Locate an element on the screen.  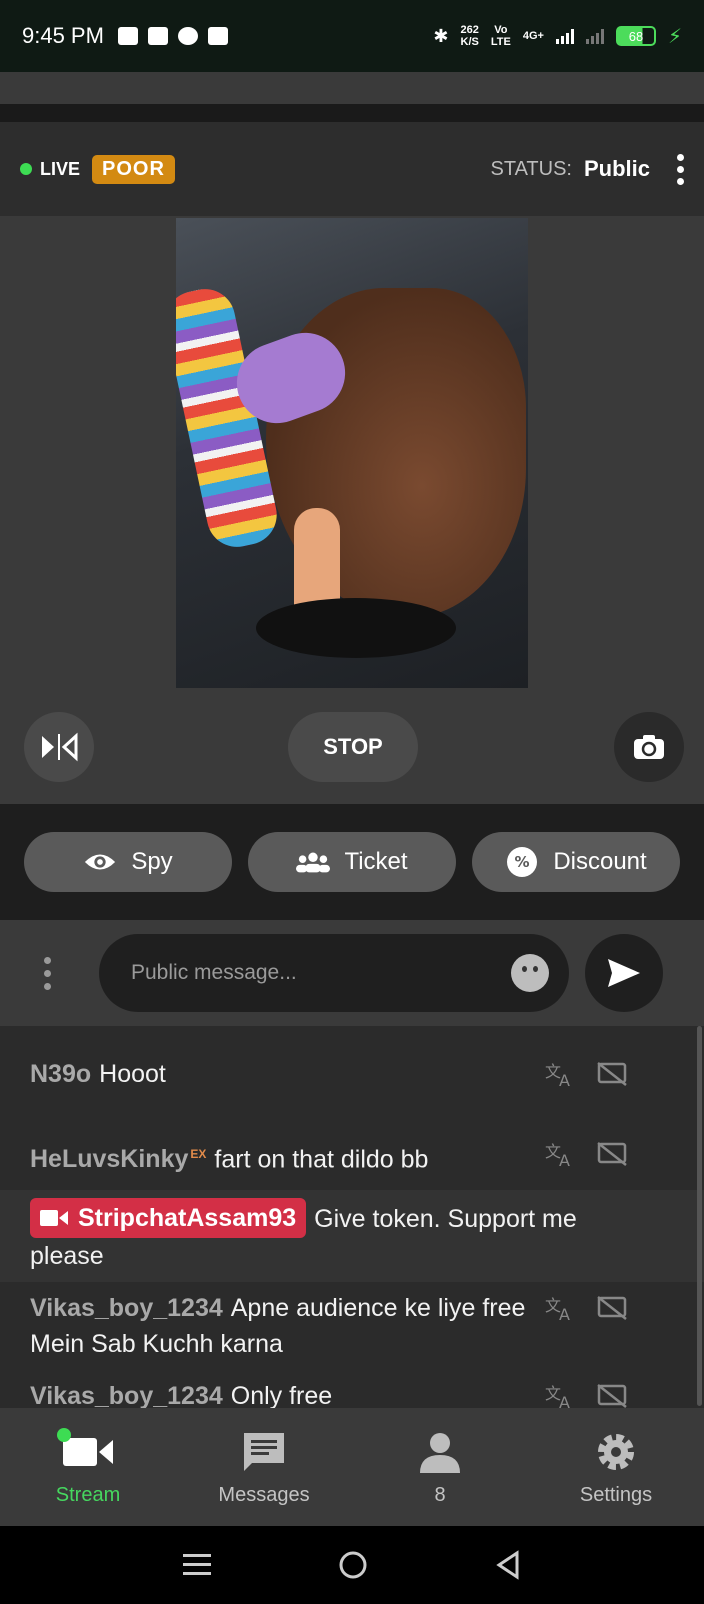
eye-icon is located at coordinates (100, 862).